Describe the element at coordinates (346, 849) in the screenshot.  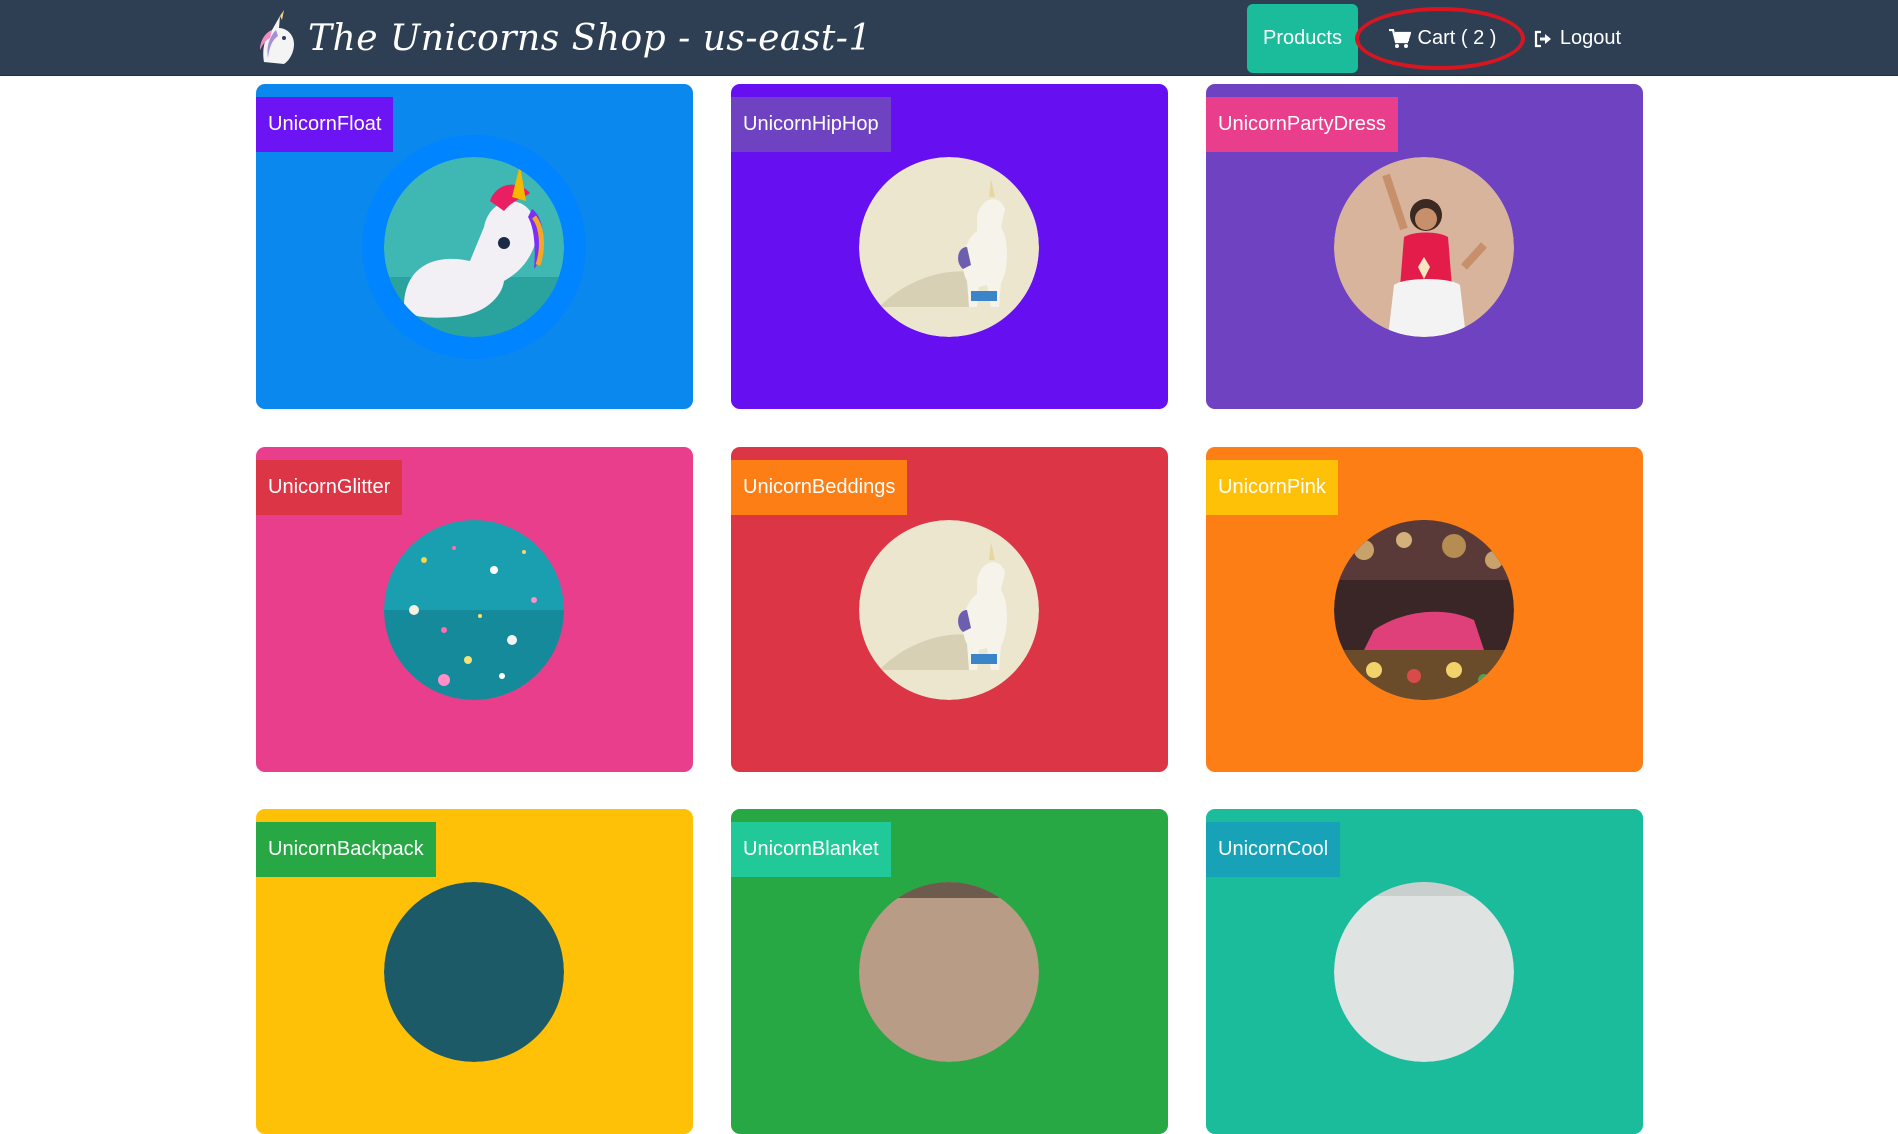
I see `product-name-label: UnicornBackpack` at that location.